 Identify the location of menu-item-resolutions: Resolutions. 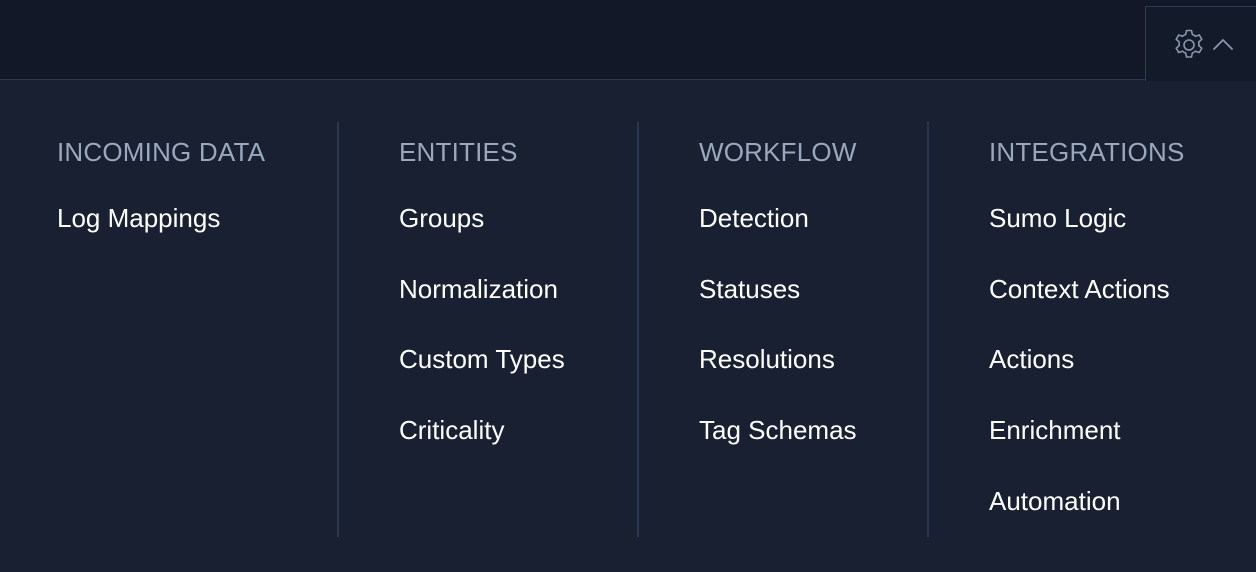
(778, 378).